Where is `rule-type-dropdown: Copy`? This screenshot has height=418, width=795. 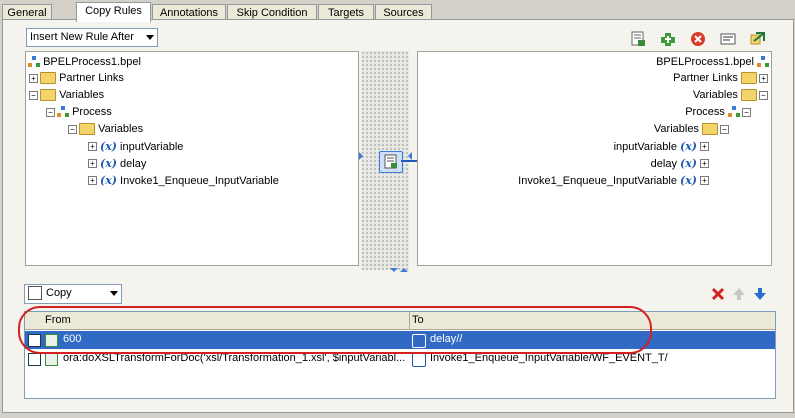 rule-type-dropdown: Copy is located at coordinates (73, 294).